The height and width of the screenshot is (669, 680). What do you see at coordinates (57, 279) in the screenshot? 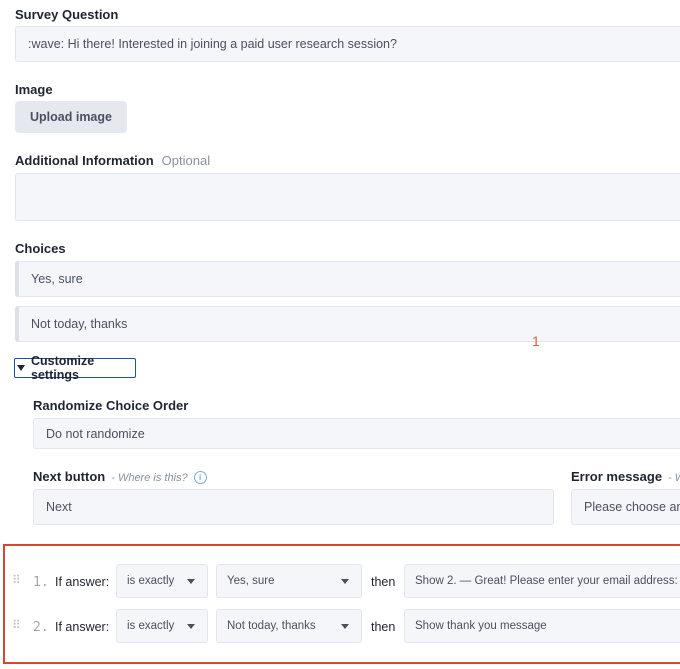
I see `choice-value-1: Yes, sure` at bounding box center [57, 279].